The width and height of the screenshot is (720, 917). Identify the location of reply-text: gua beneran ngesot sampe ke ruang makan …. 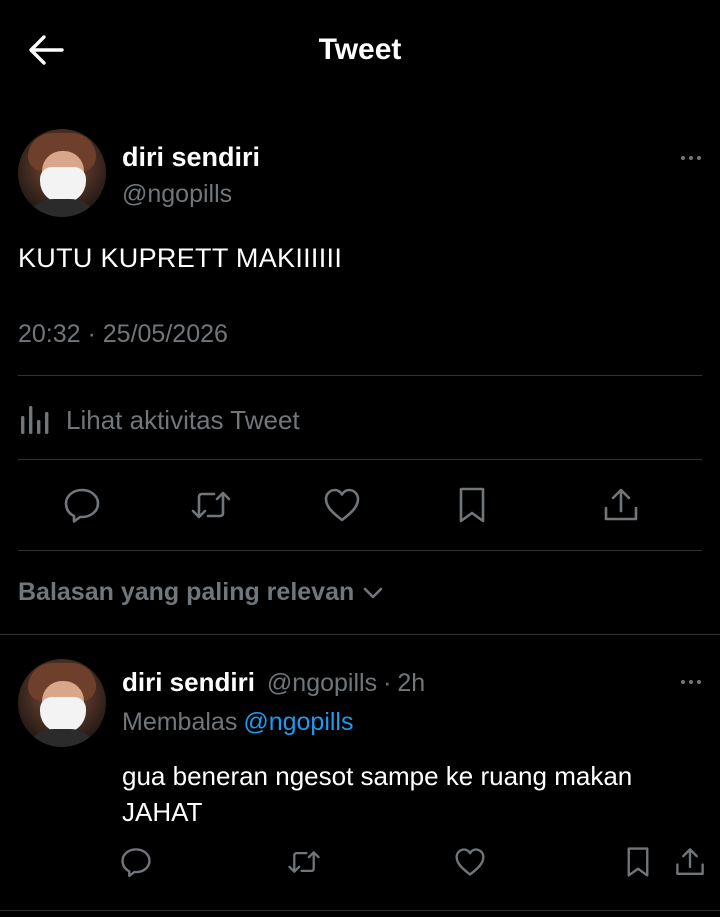
(377, 794).